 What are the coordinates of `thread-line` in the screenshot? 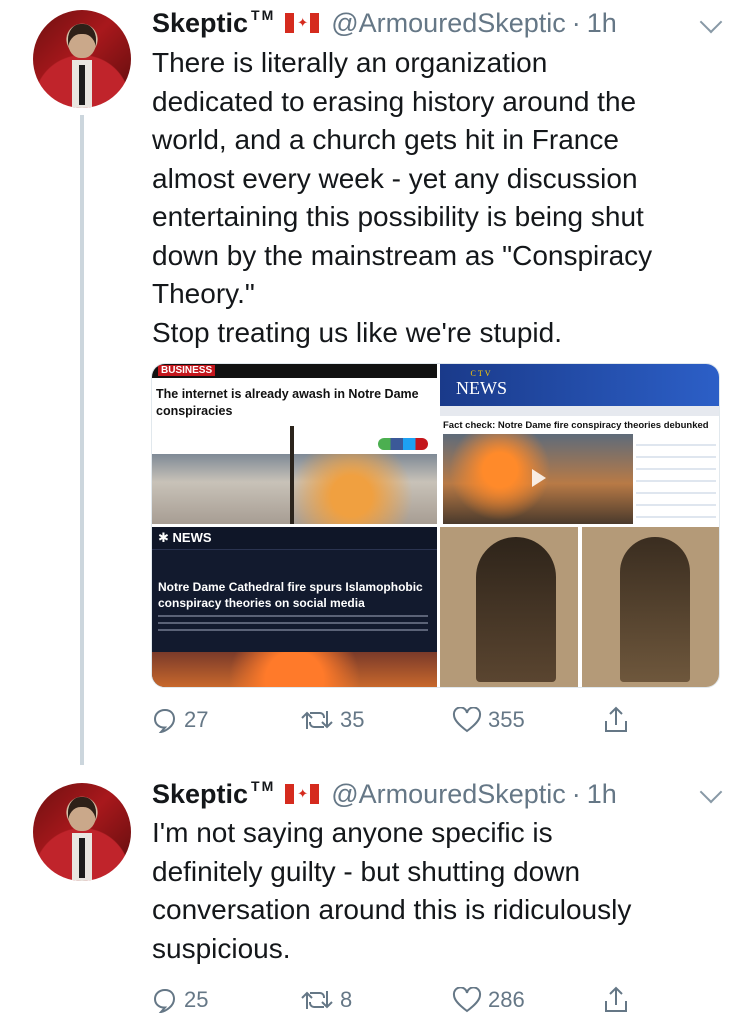 It's located at (82, 440).